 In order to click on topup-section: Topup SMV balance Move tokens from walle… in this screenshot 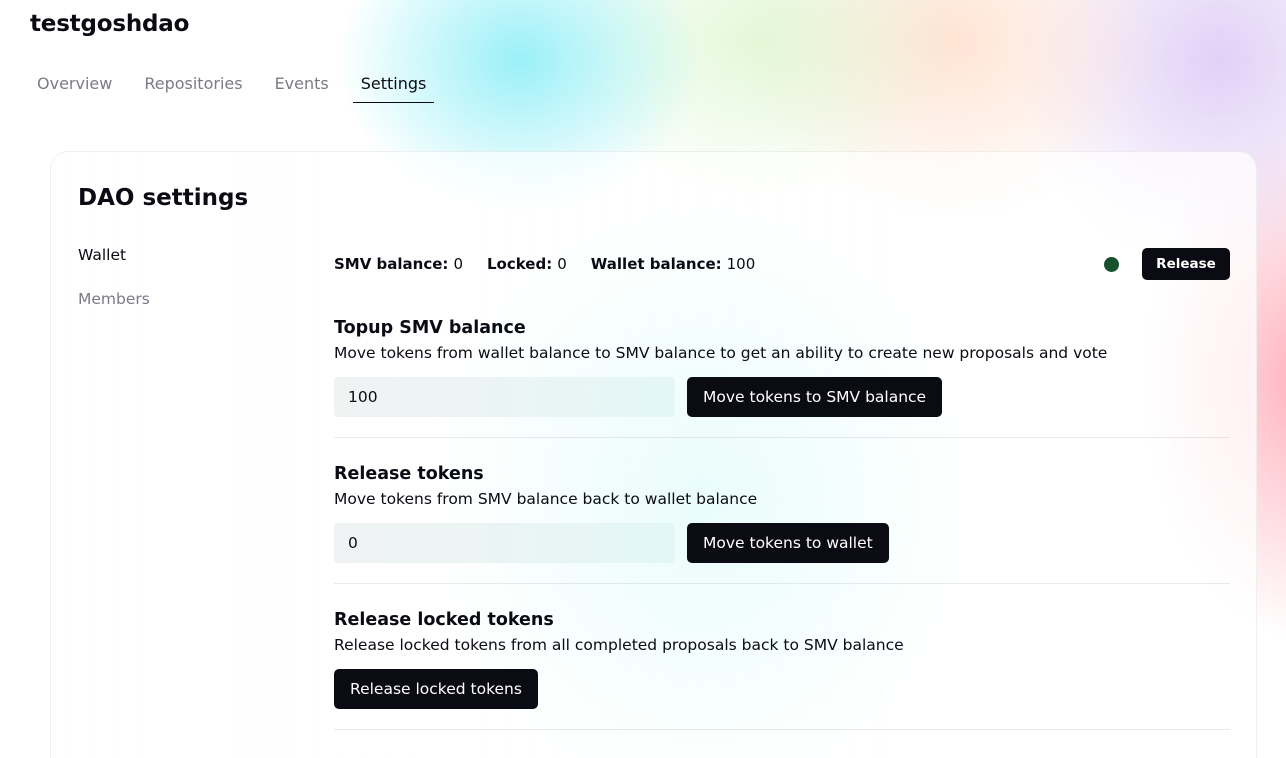, I will do `click(782, 377)`.